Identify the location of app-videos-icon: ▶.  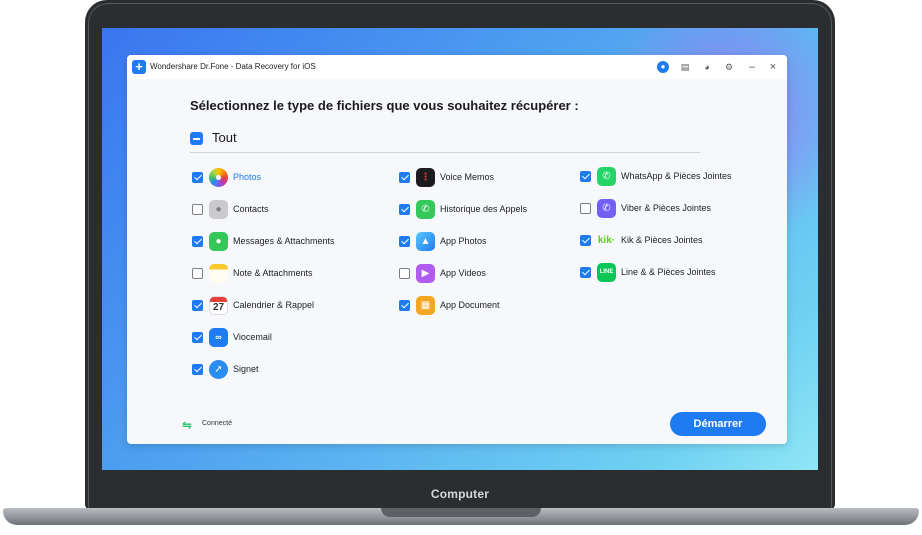
(425, 273).